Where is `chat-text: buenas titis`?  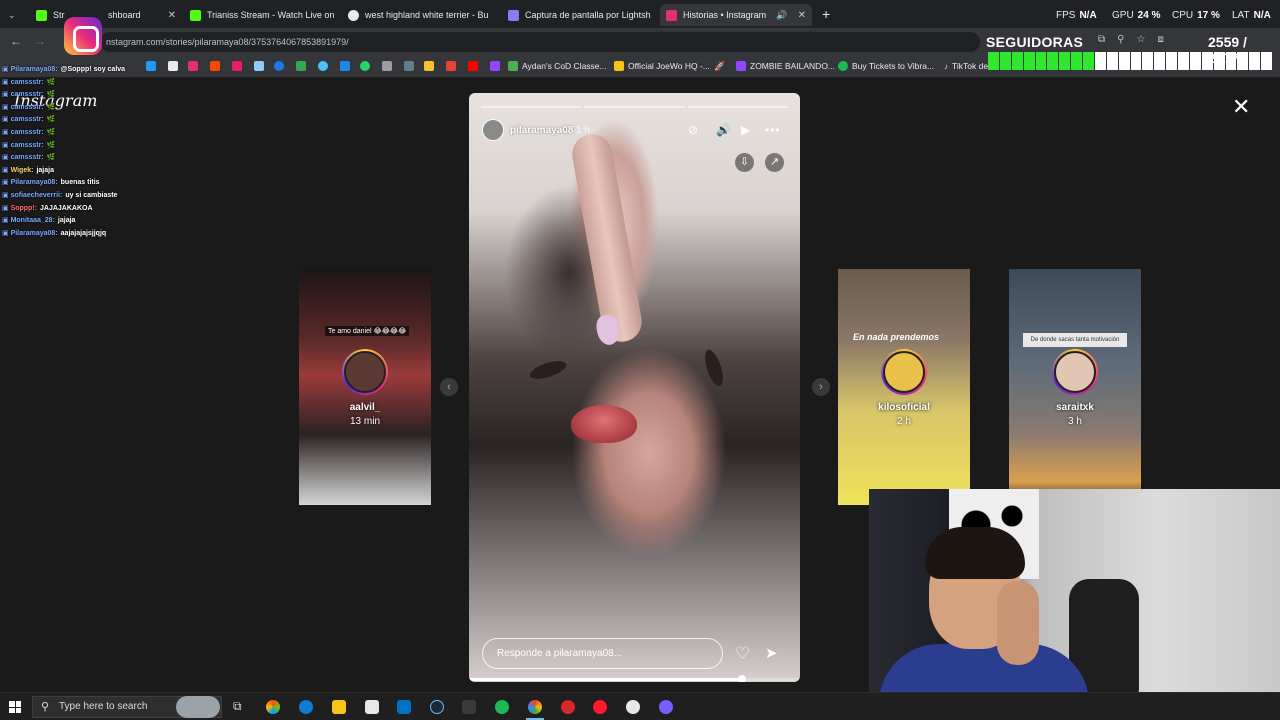
chat-text: buenas titis is located at coordinates (80, 183).